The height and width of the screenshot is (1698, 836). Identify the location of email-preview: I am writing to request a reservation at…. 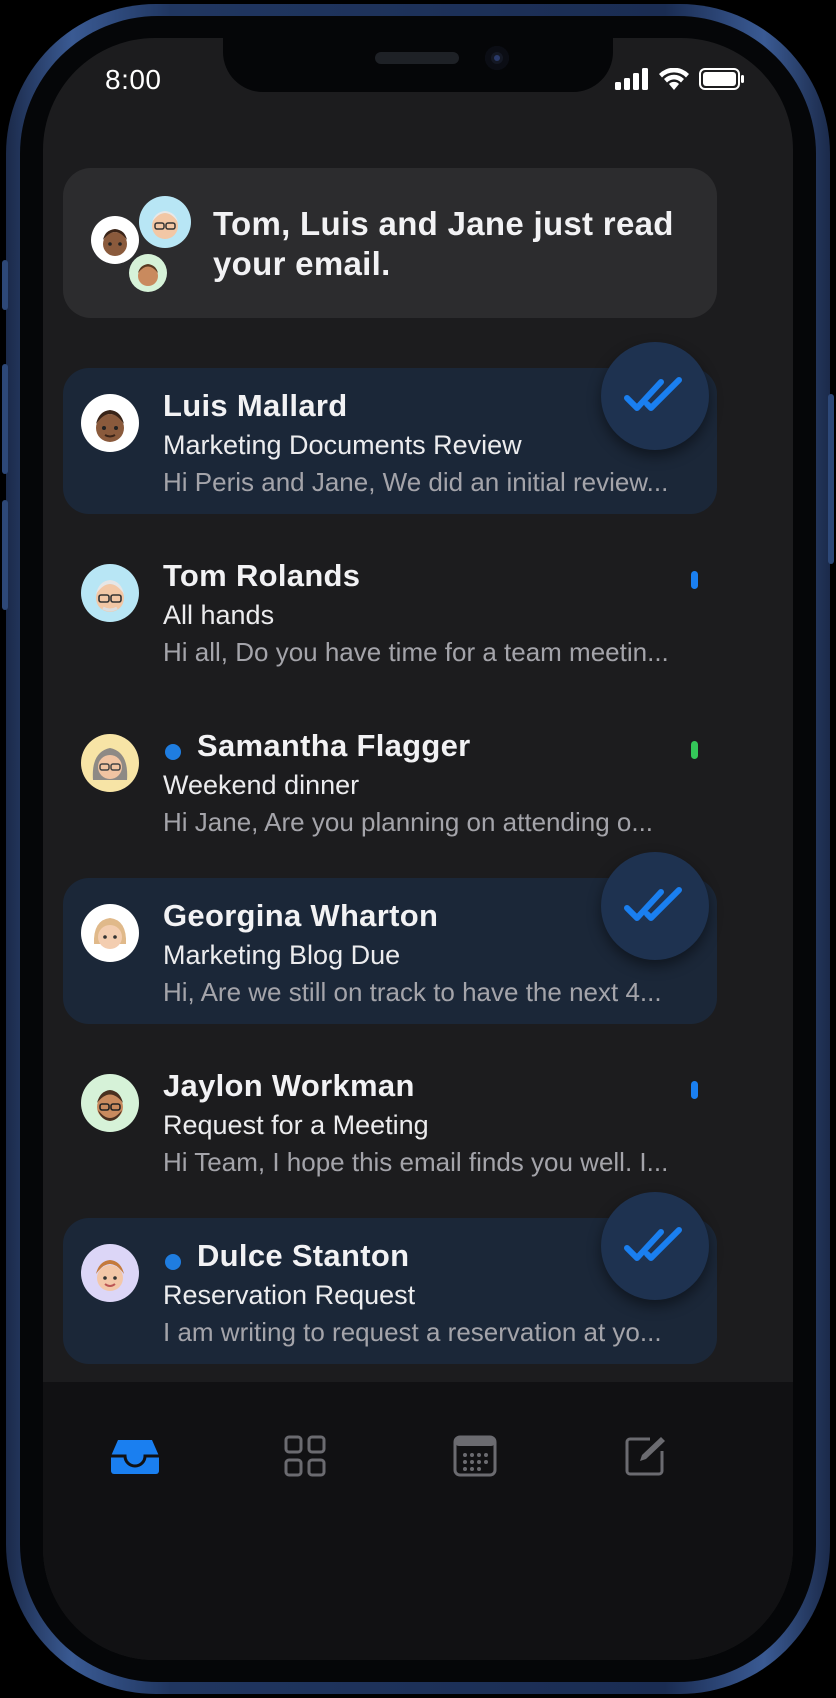
(412, 1332).